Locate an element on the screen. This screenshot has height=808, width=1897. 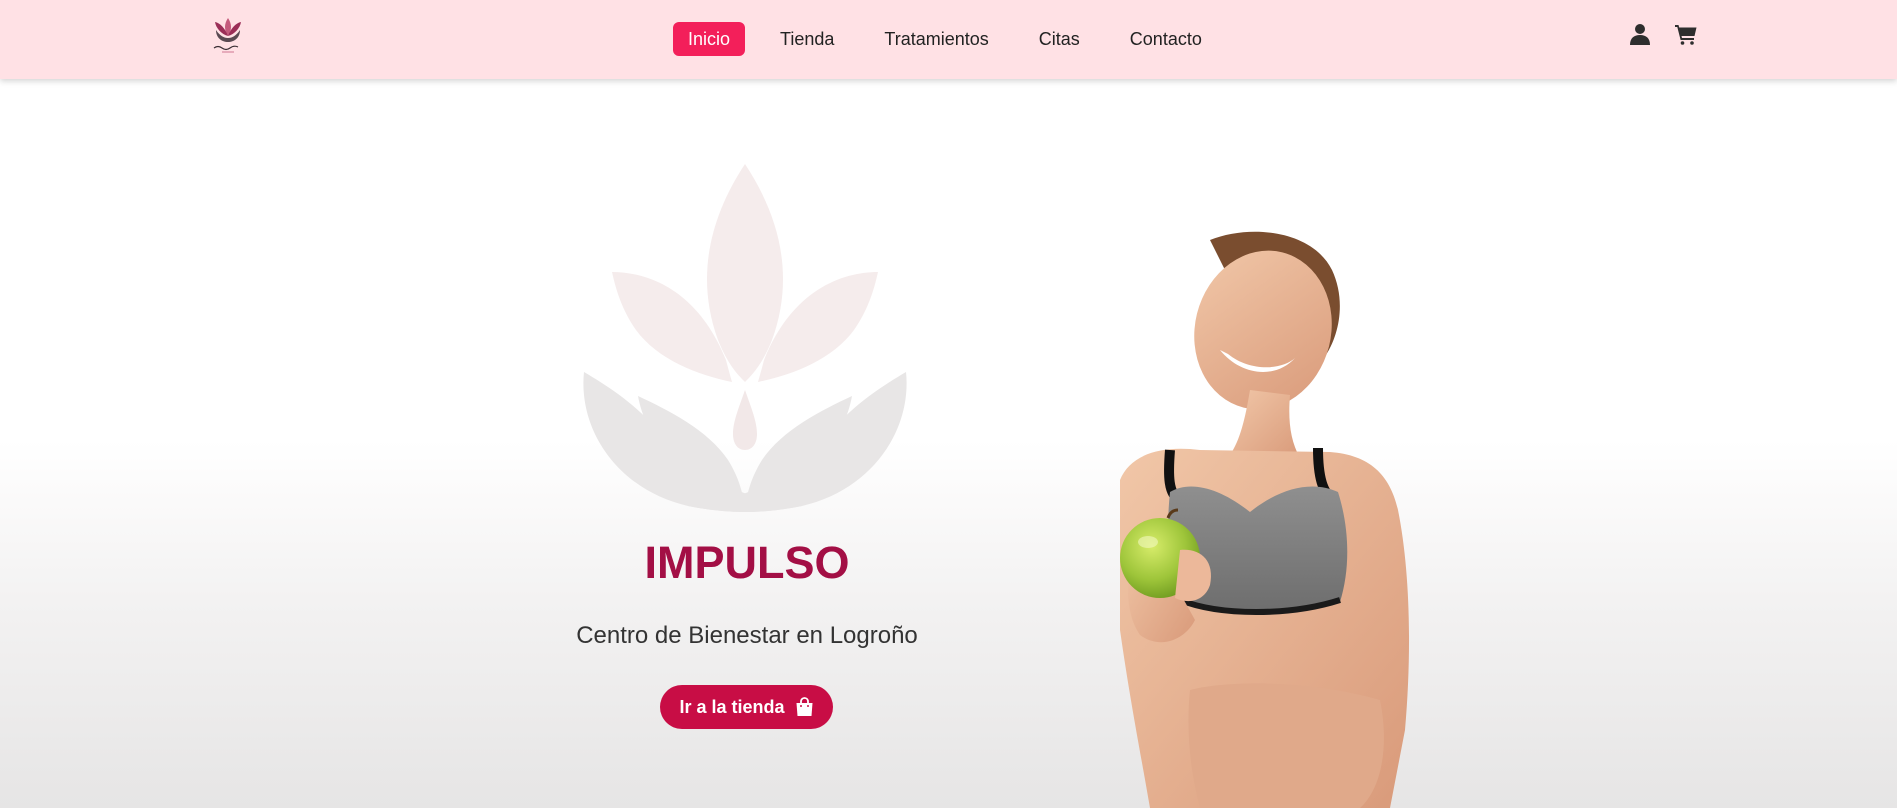
user-icon is located at coordinates (1640, 34).